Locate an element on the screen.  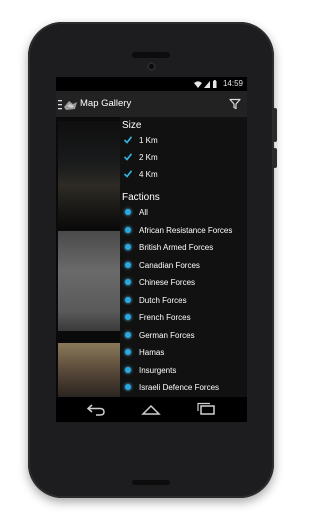
faction-label: Chinese Forces is located at coordinates (167, 282).